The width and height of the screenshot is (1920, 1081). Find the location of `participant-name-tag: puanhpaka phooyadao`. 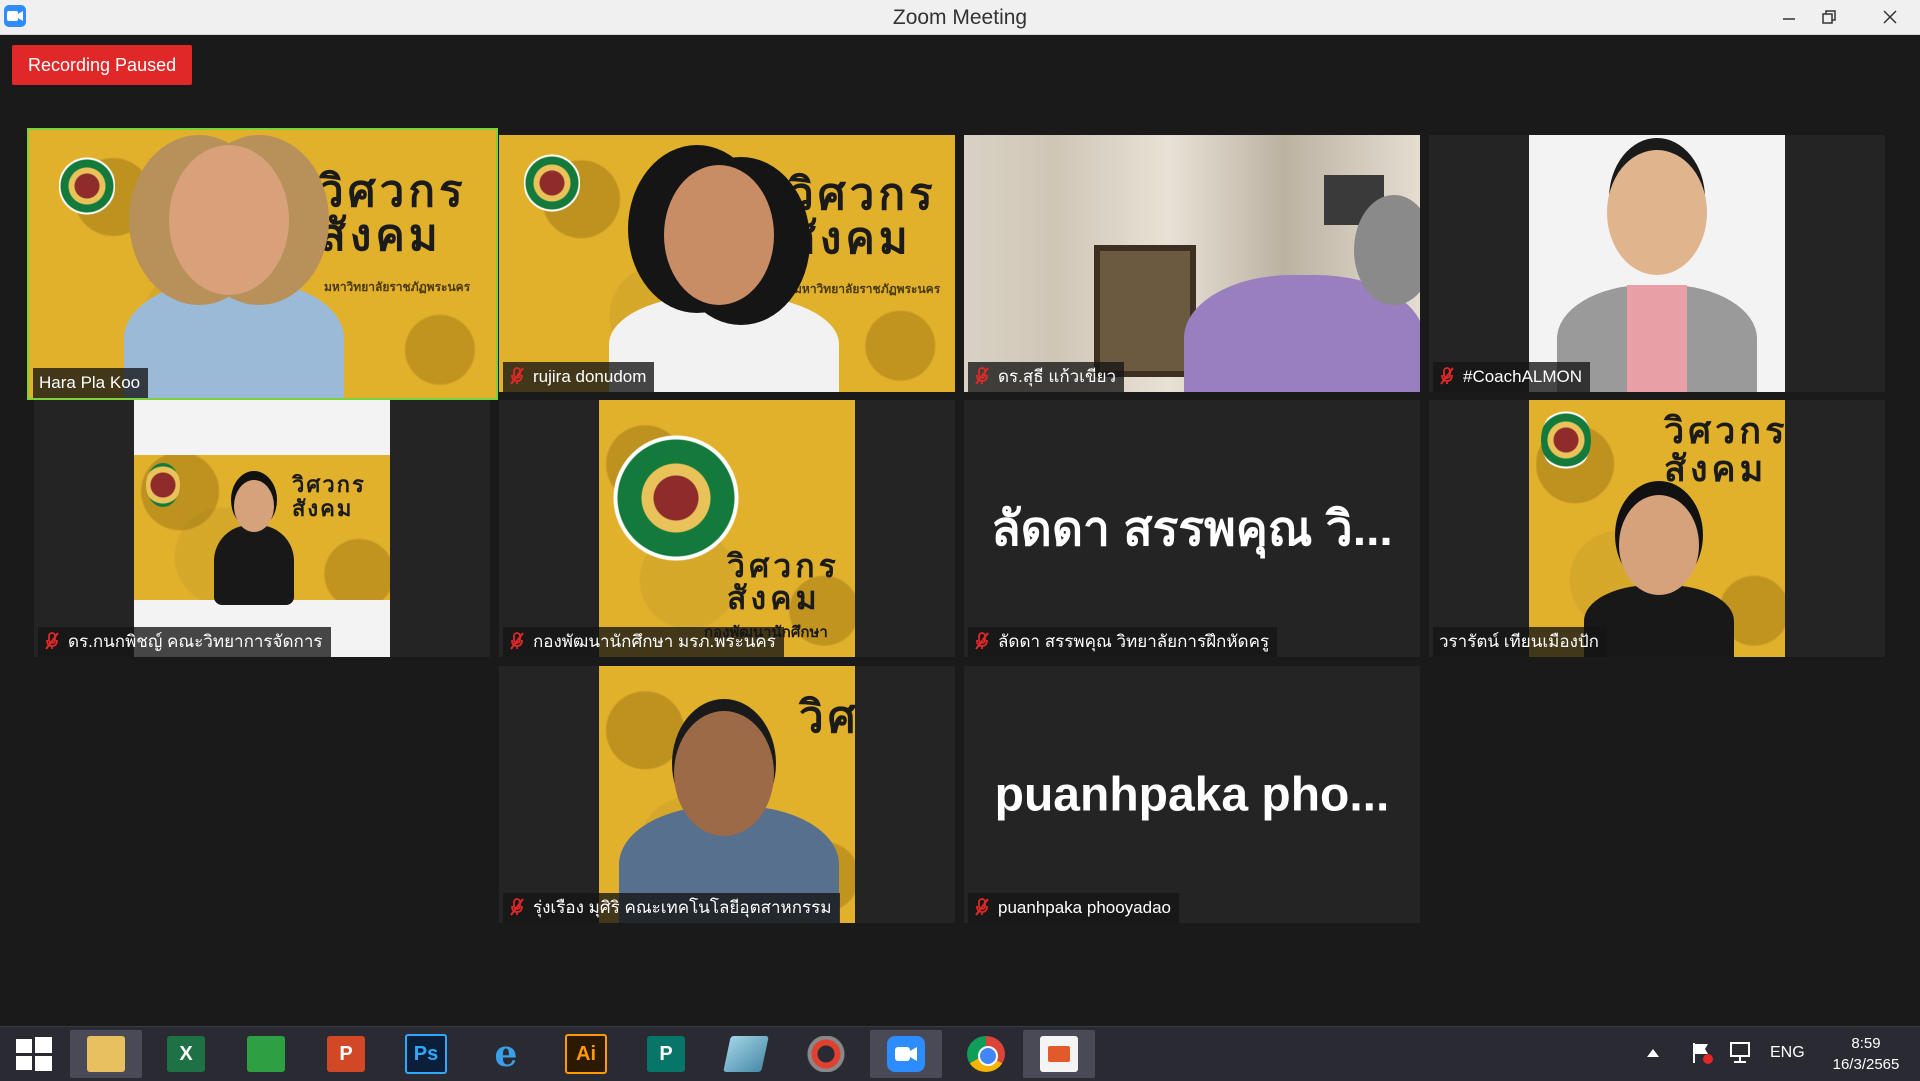

participant-name-tag: puanhpaka phooyadao is located at coordinates (1073, 908).